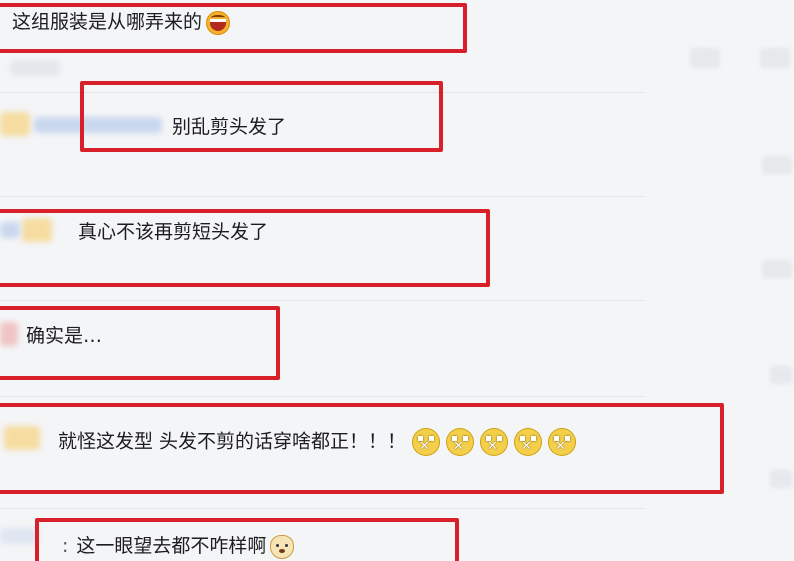  Describe the element at coordinates (15, 124) in the screenshot. I see `avatar` at that location.